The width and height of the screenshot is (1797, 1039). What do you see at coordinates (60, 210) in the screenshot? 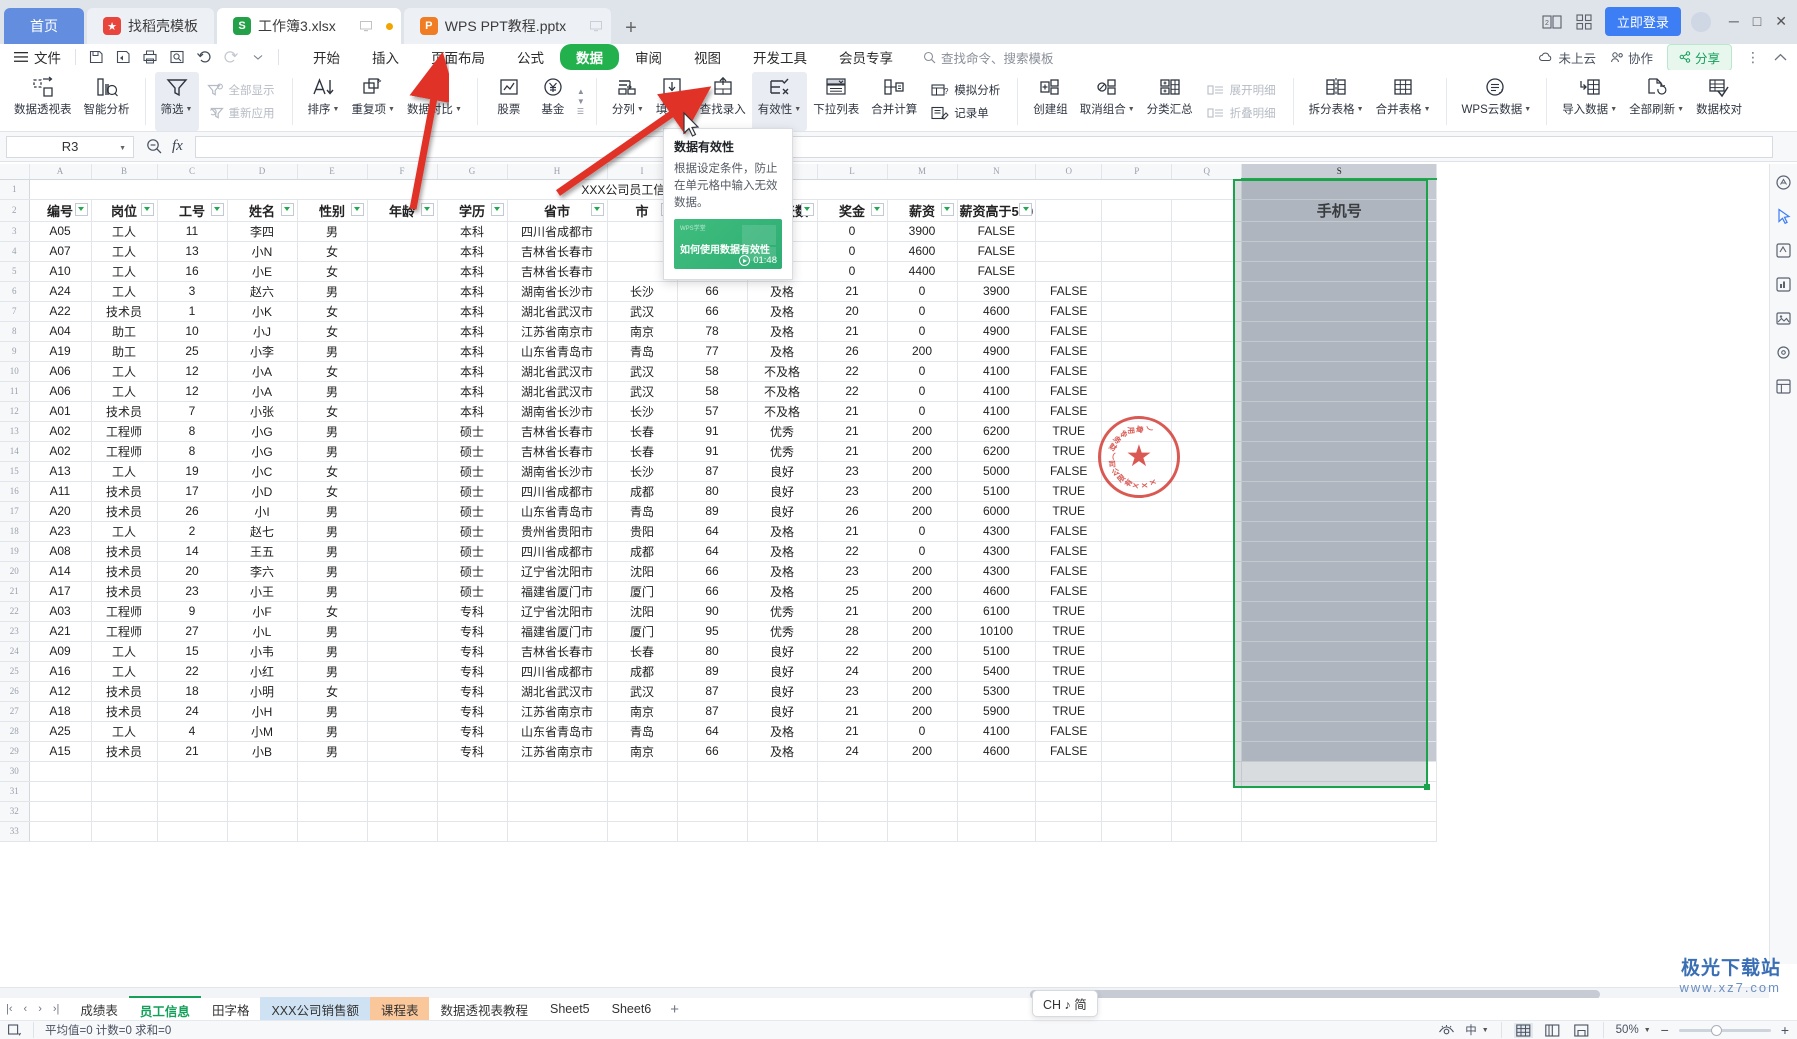
I see `header-cell-1: 编号` at bounding box center [60, 210].